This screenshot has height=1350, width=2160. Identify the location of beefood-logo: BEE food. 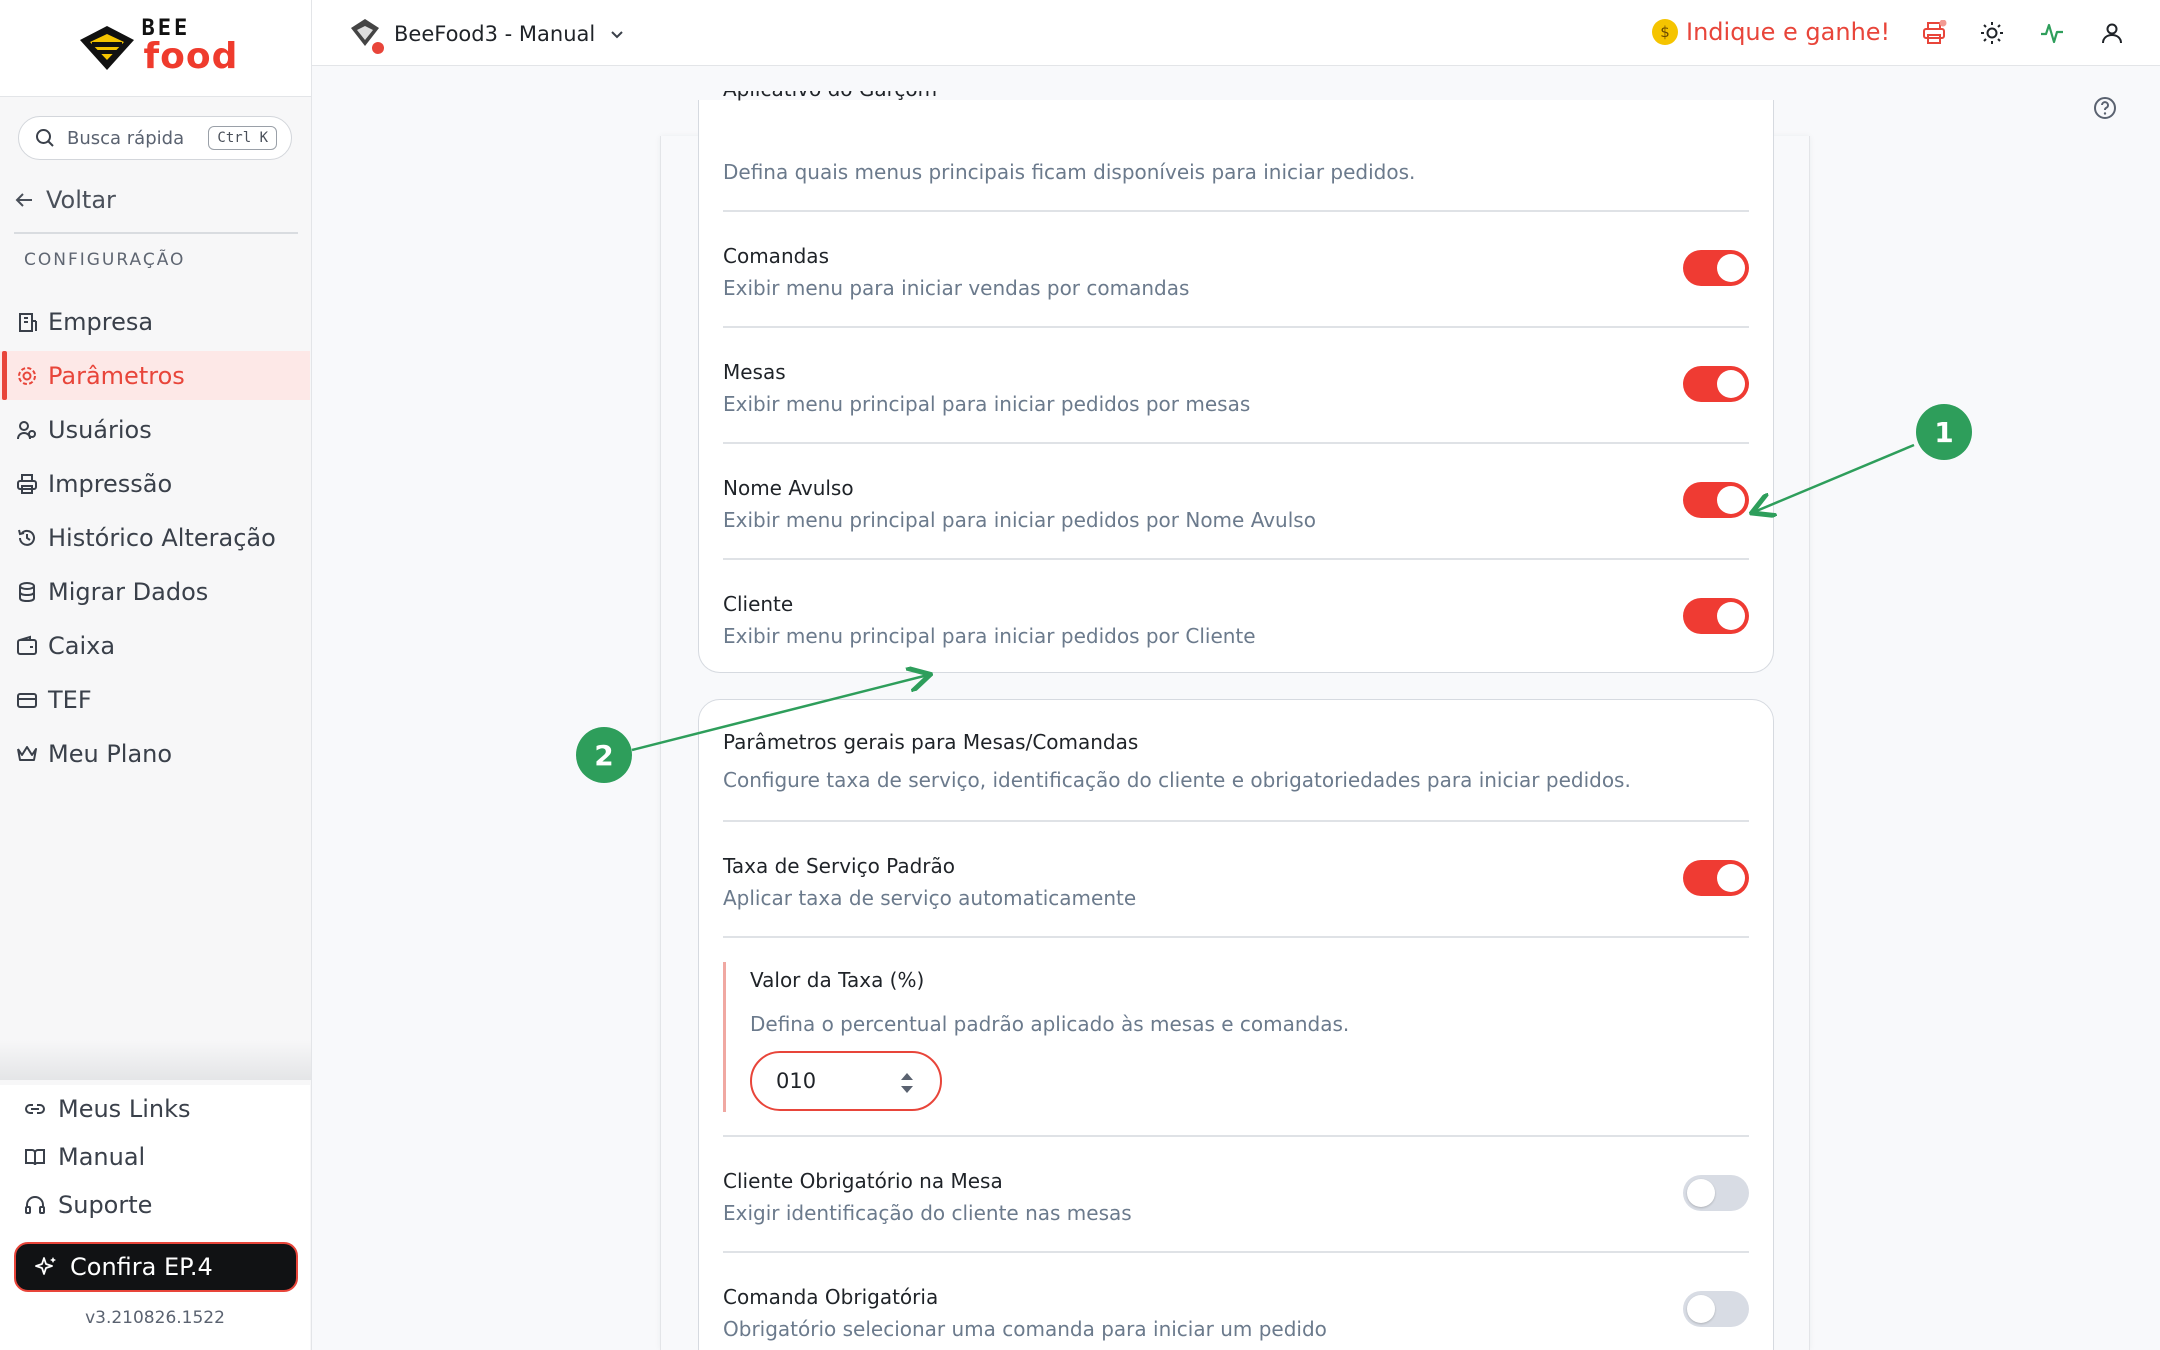
(157, 48).